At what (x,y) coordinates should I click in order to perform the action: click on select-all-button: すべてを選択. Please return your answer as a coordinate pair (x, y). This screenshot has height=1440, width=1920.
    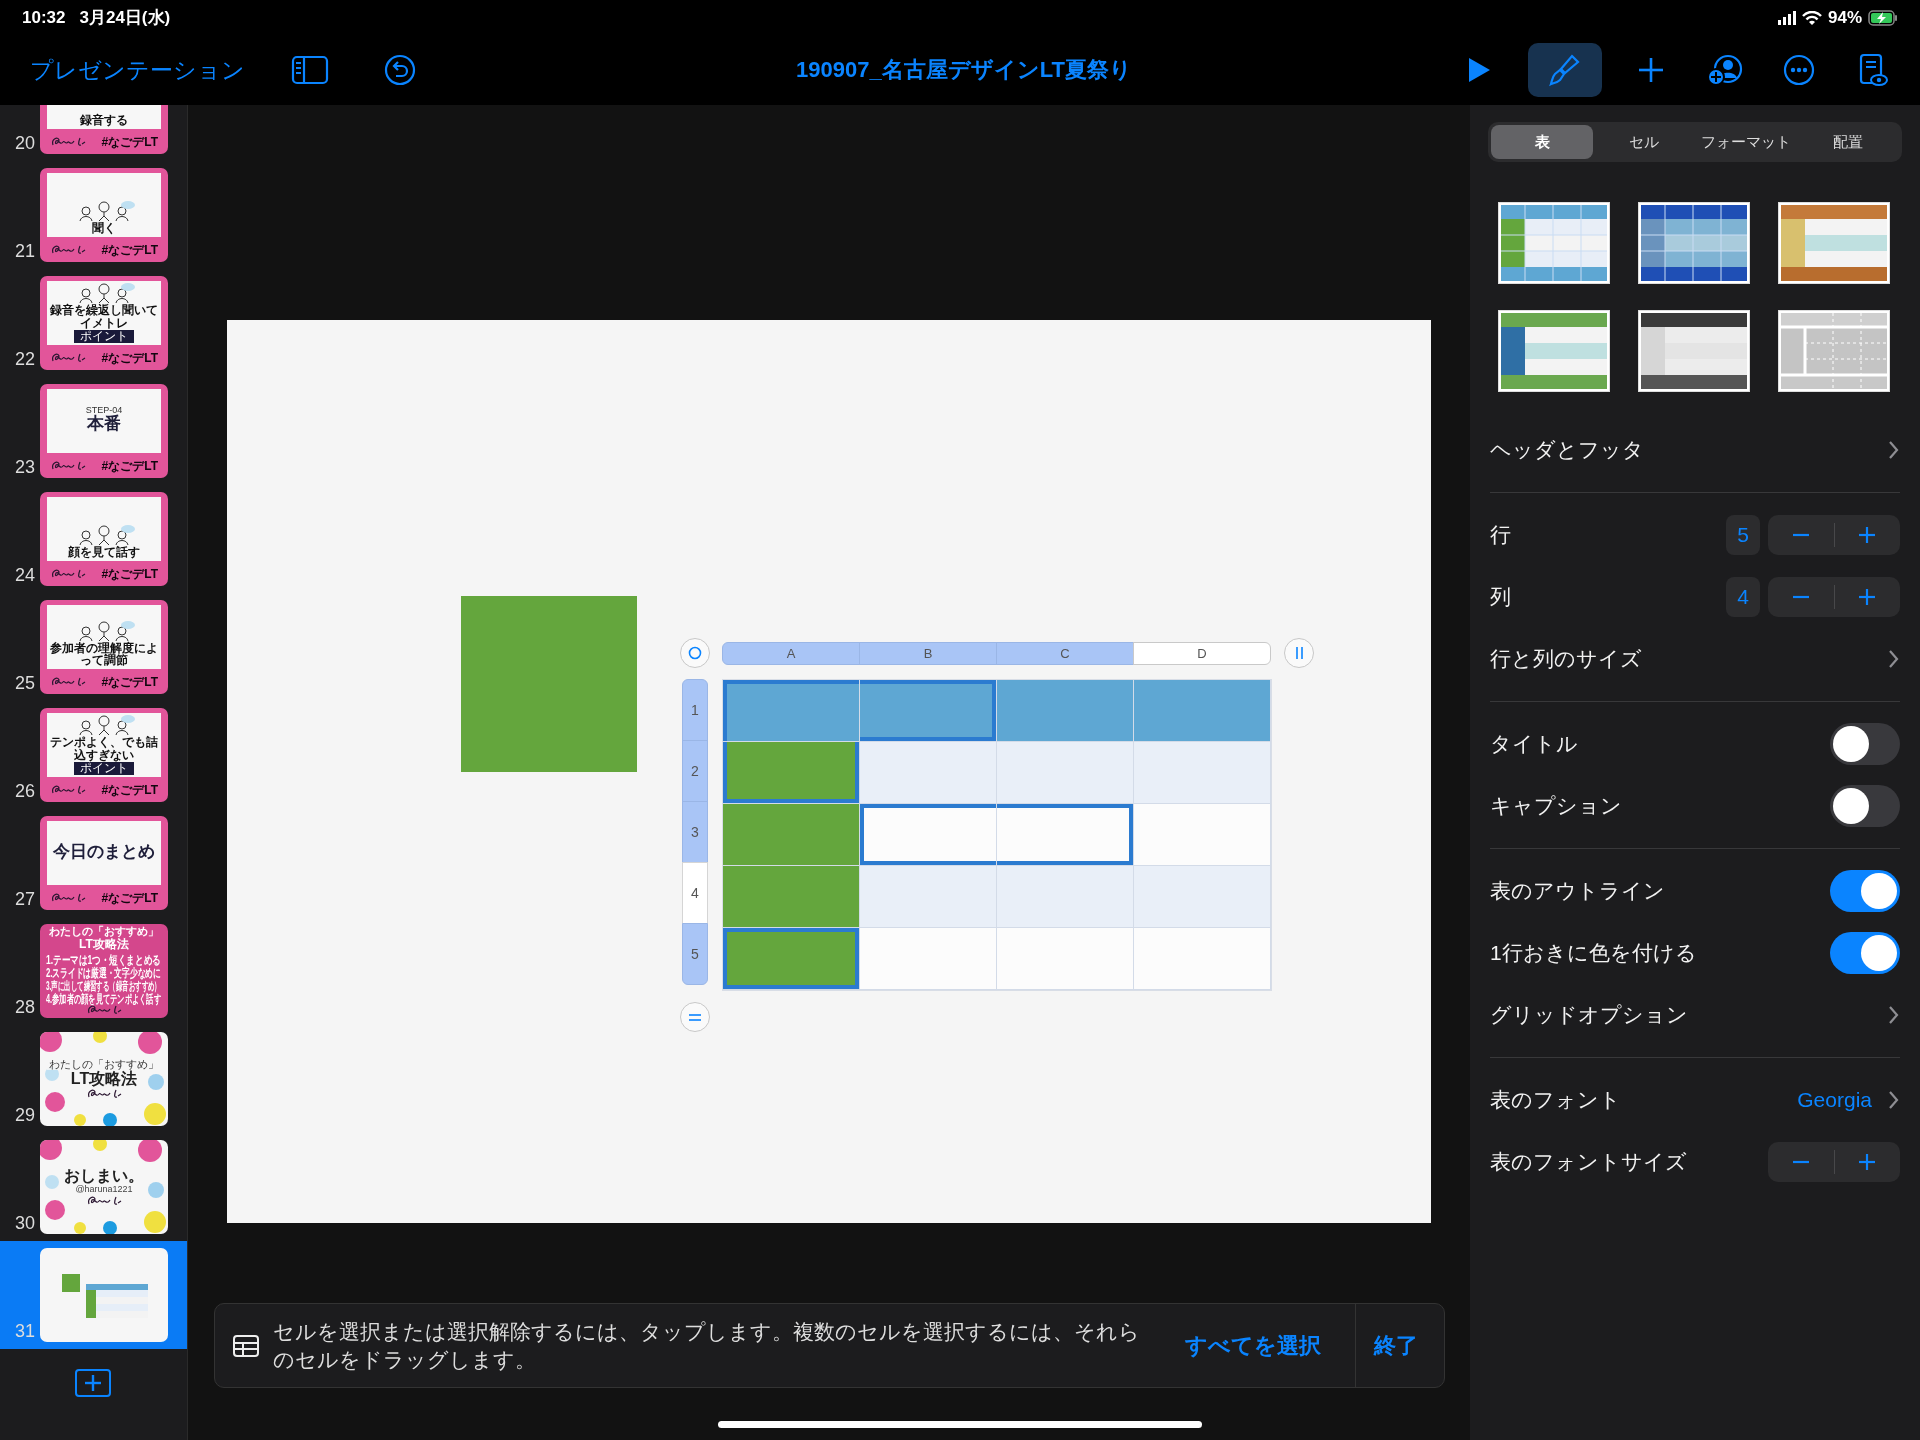
    Looking at the image, I should click on (1253, 1345).